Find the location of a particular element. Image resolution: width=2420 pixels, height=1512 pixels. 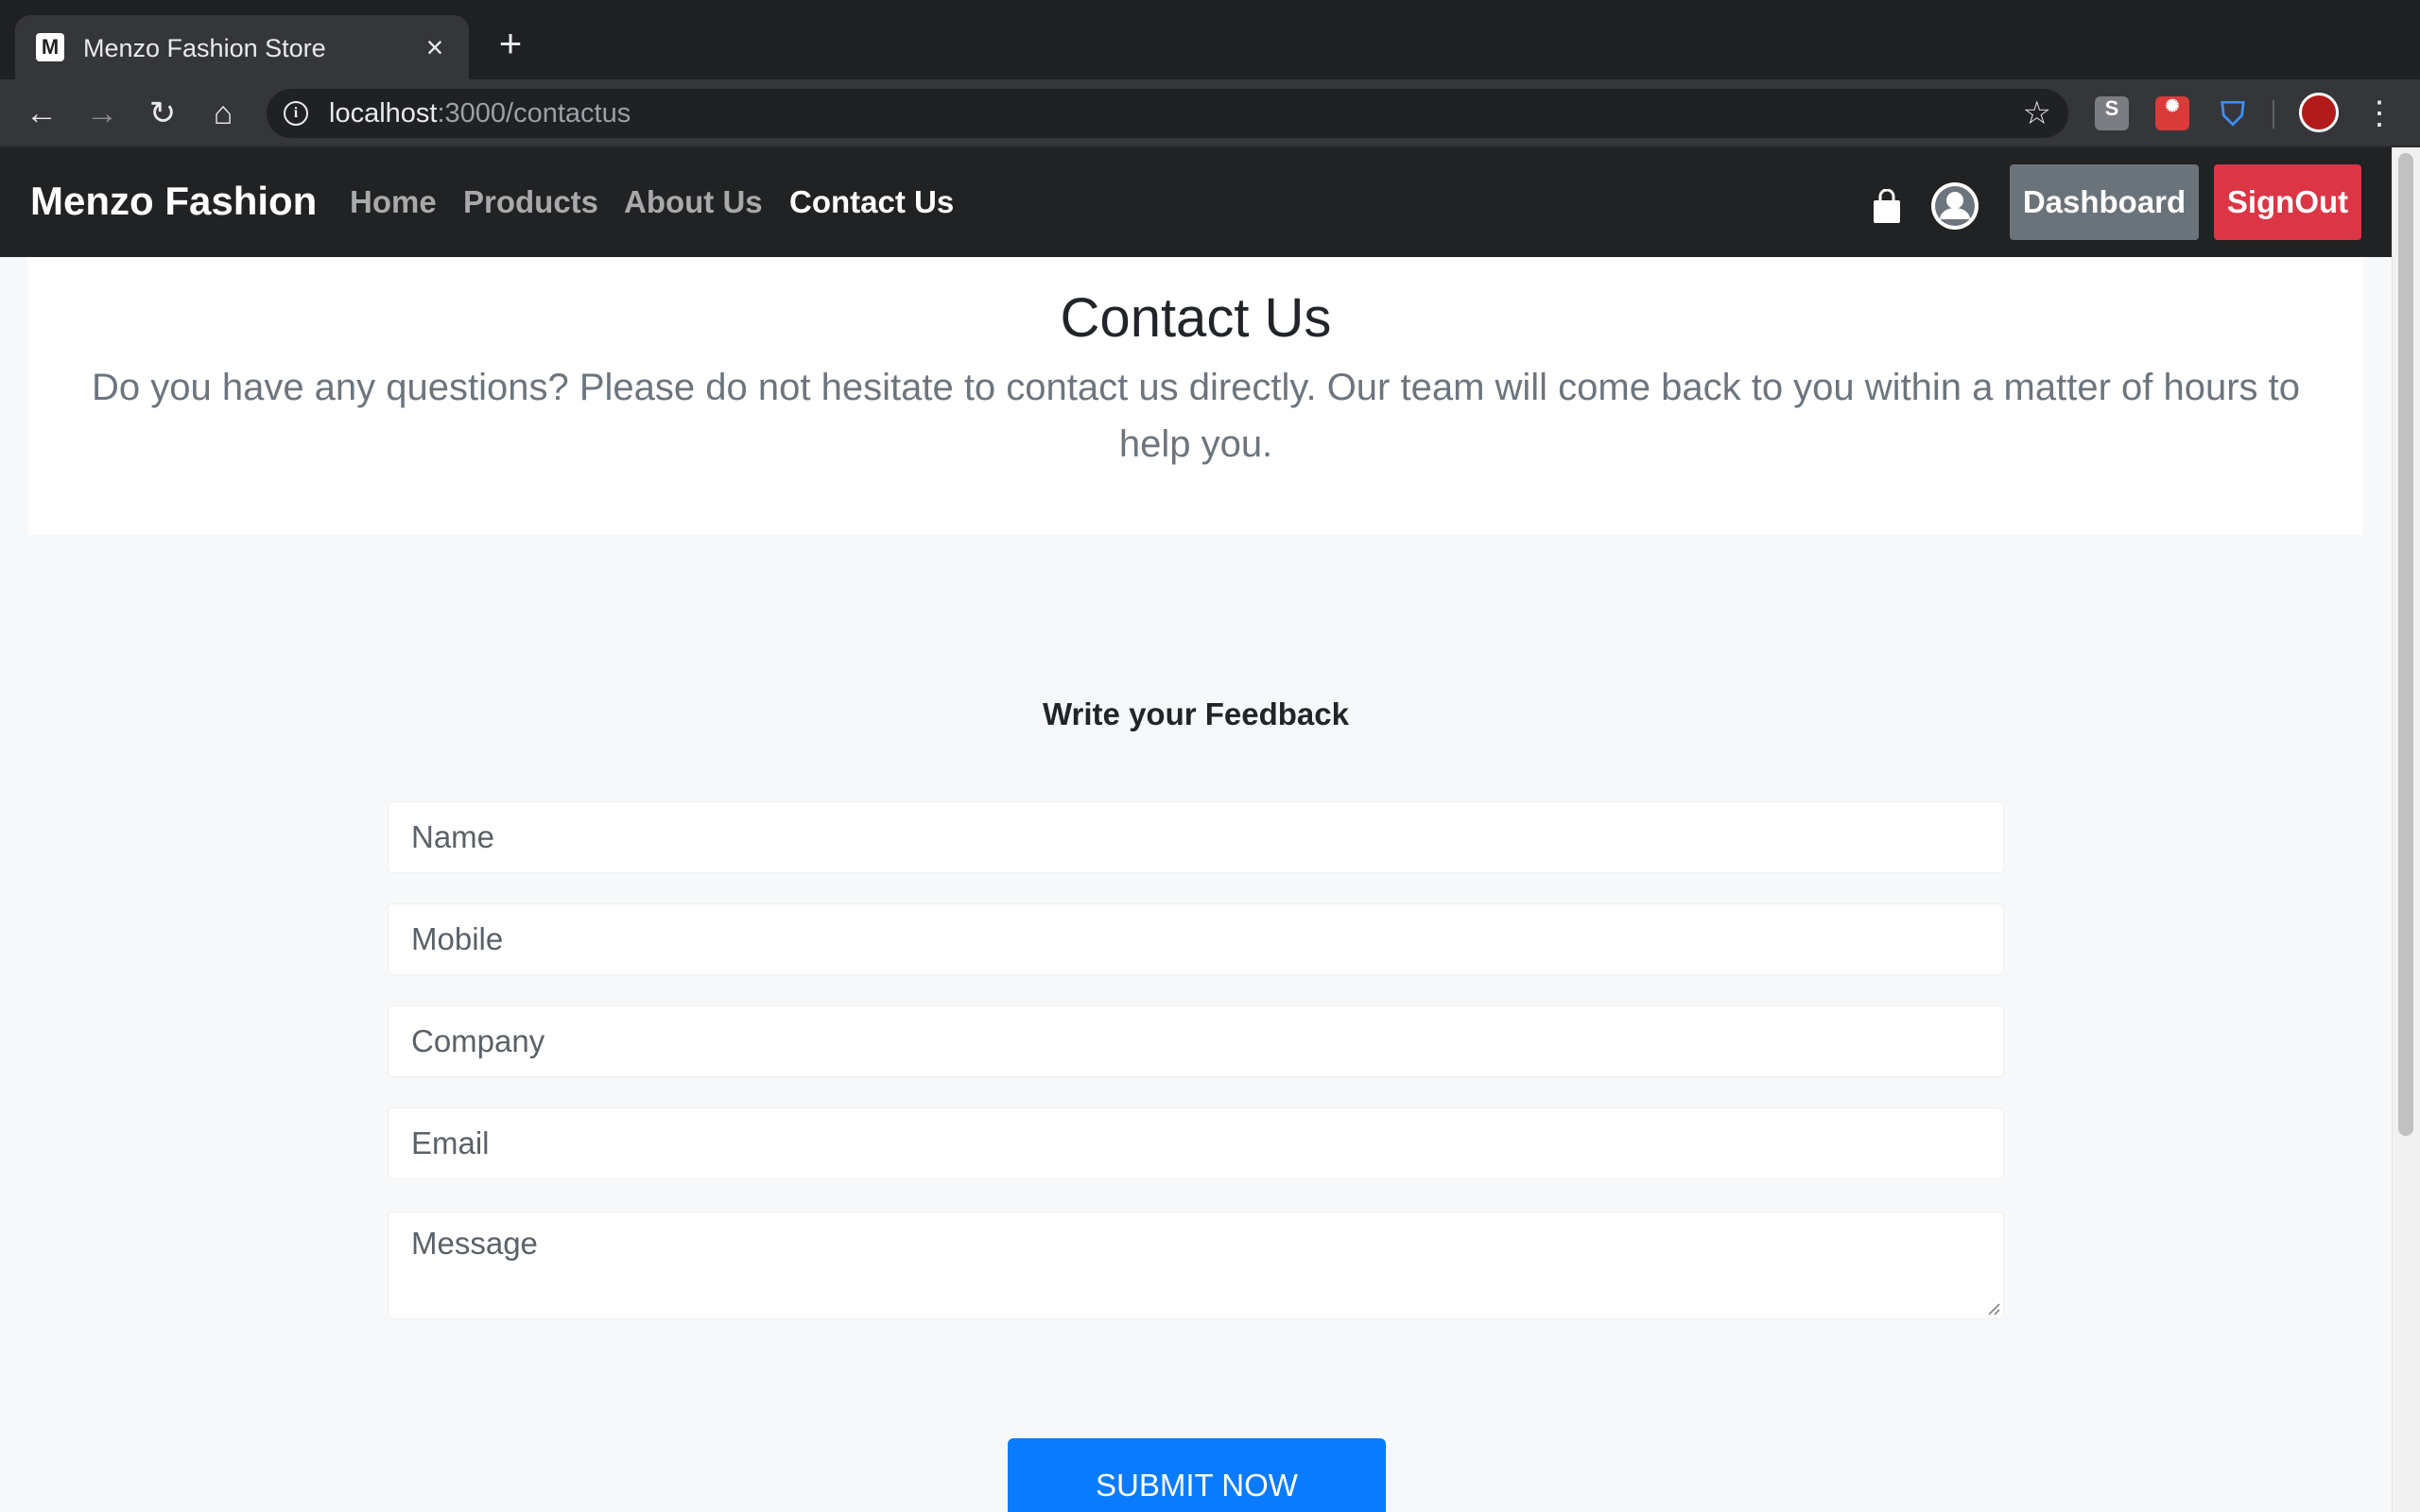

menu-kebab-icon: ⋮ is located at coordinates (2379, 113).